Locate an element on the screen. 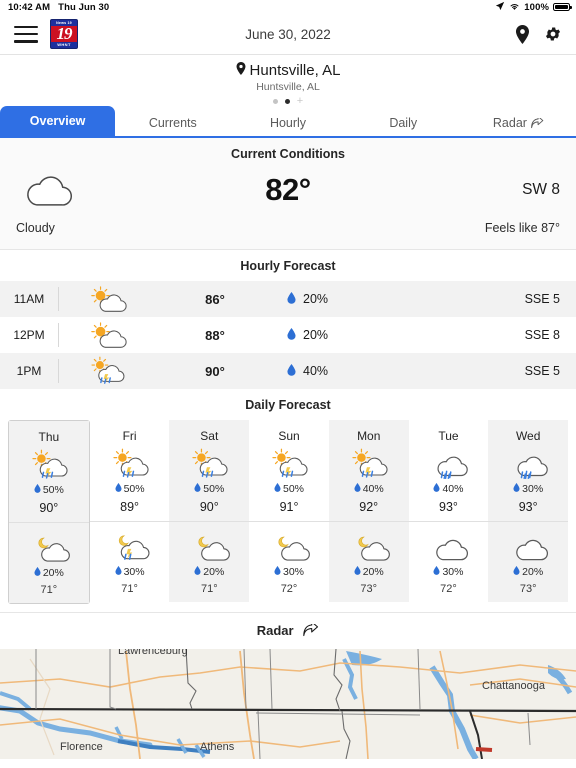 The height and width of the screenshot is (768, 576). wifi-icon is located at coordinates (514, 7).